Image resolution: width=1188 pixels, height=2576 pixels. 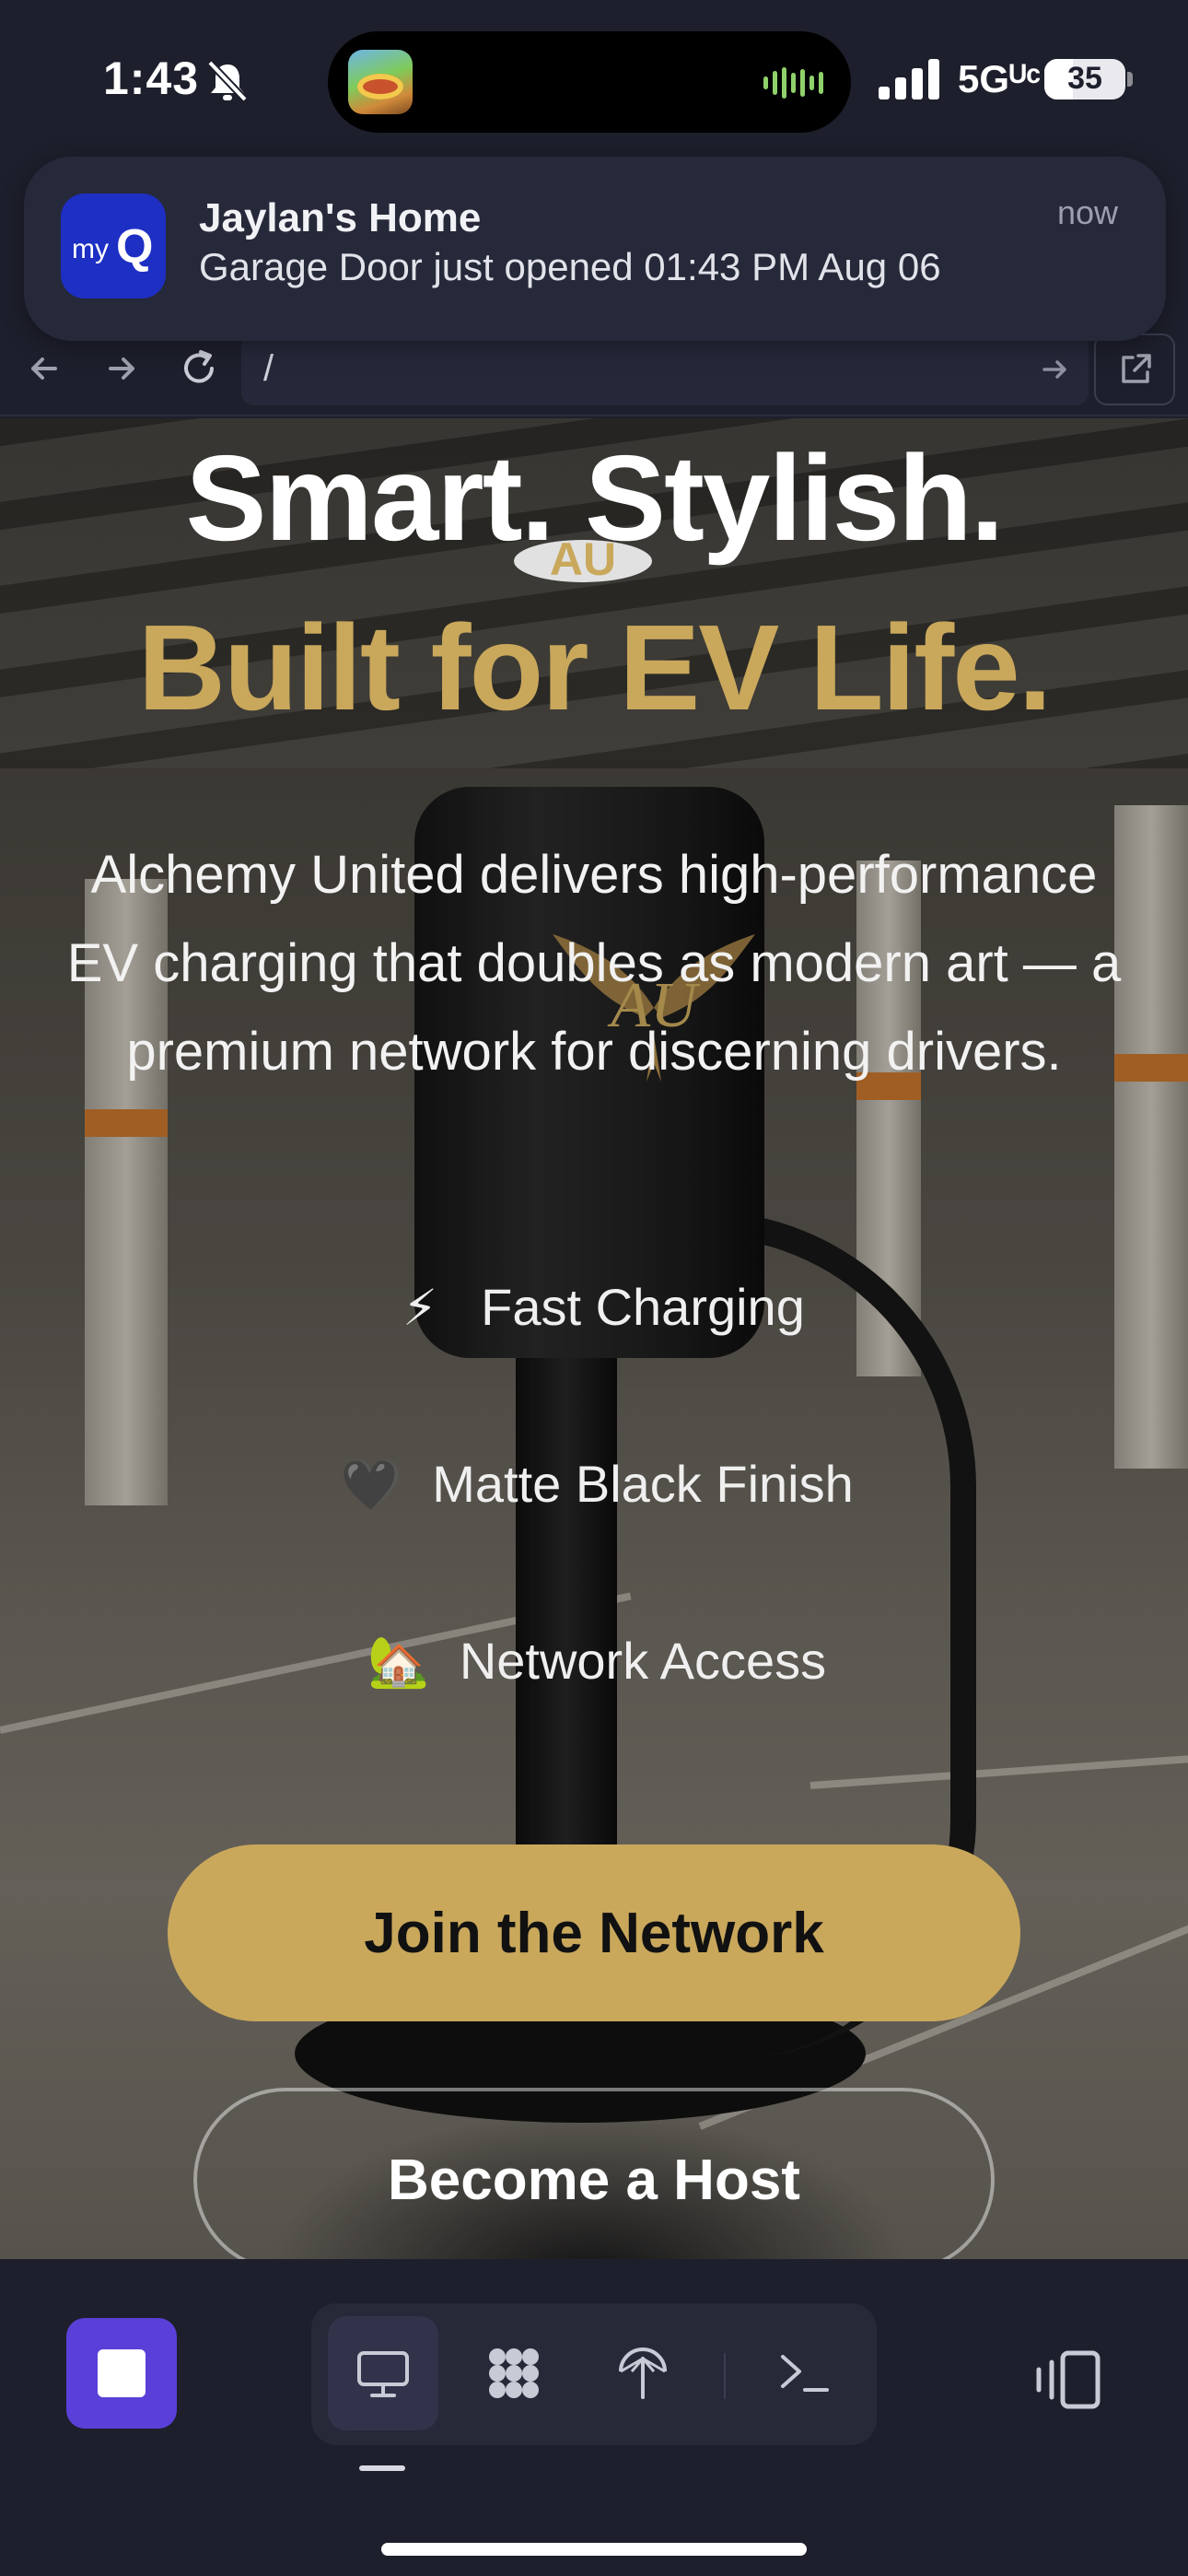 I want to click on feature-fast-charging: ⚡ Fast Charging, so click(x=594, y=1307).